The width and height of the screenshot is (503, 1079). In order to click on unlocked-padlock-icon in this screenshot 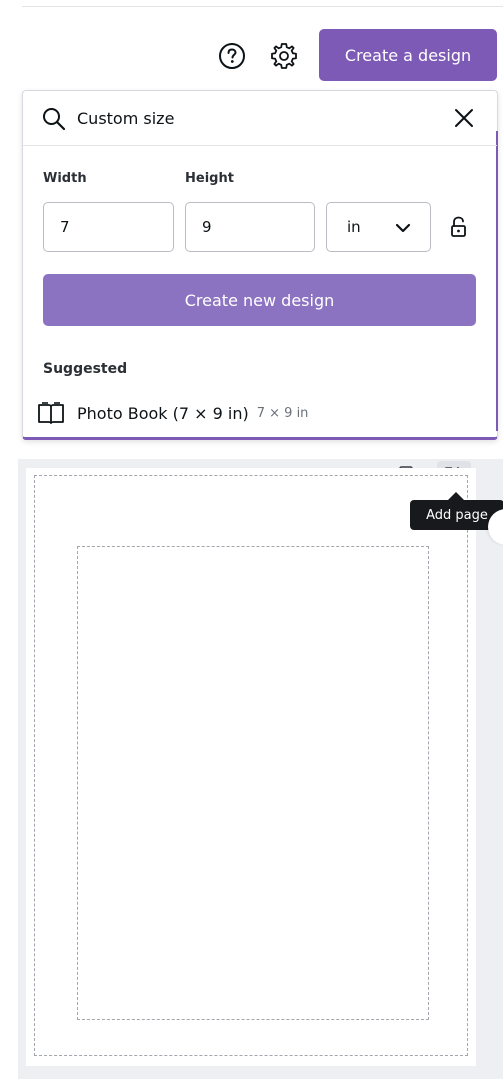, I will do `click(459, 227)`.